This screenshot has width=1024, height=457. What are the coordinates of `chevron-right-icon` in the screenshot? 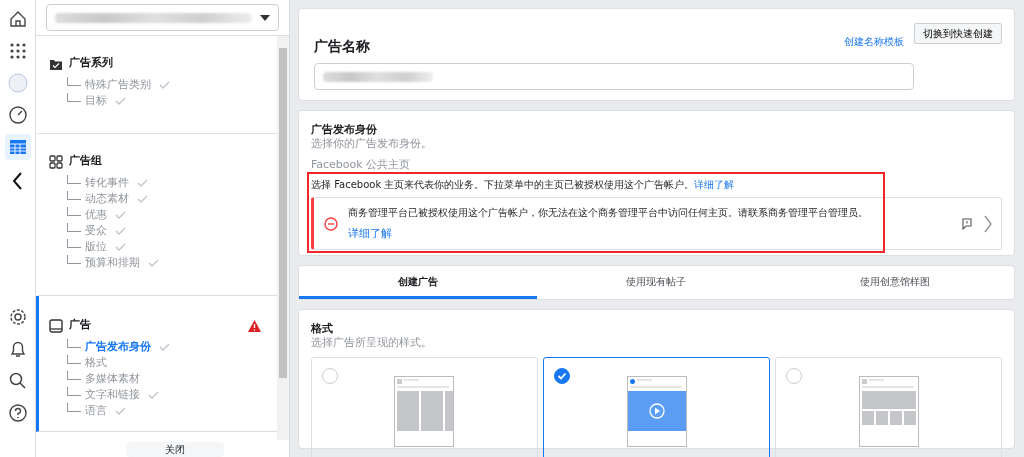 It's located at (988, 223).